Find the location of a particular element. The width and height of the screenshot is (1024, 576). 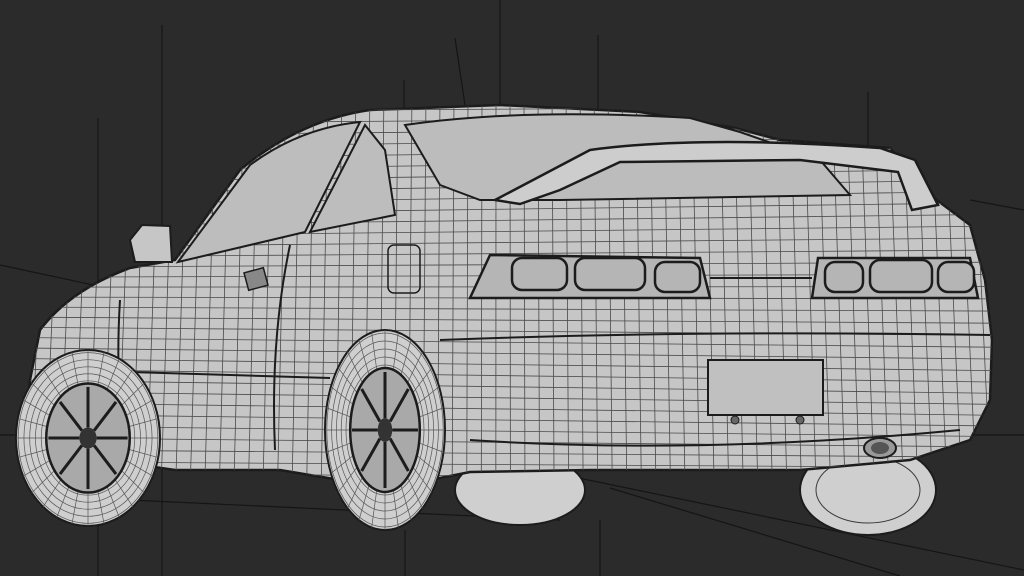

wheel-rear-left is located at coordinates (385, 430).